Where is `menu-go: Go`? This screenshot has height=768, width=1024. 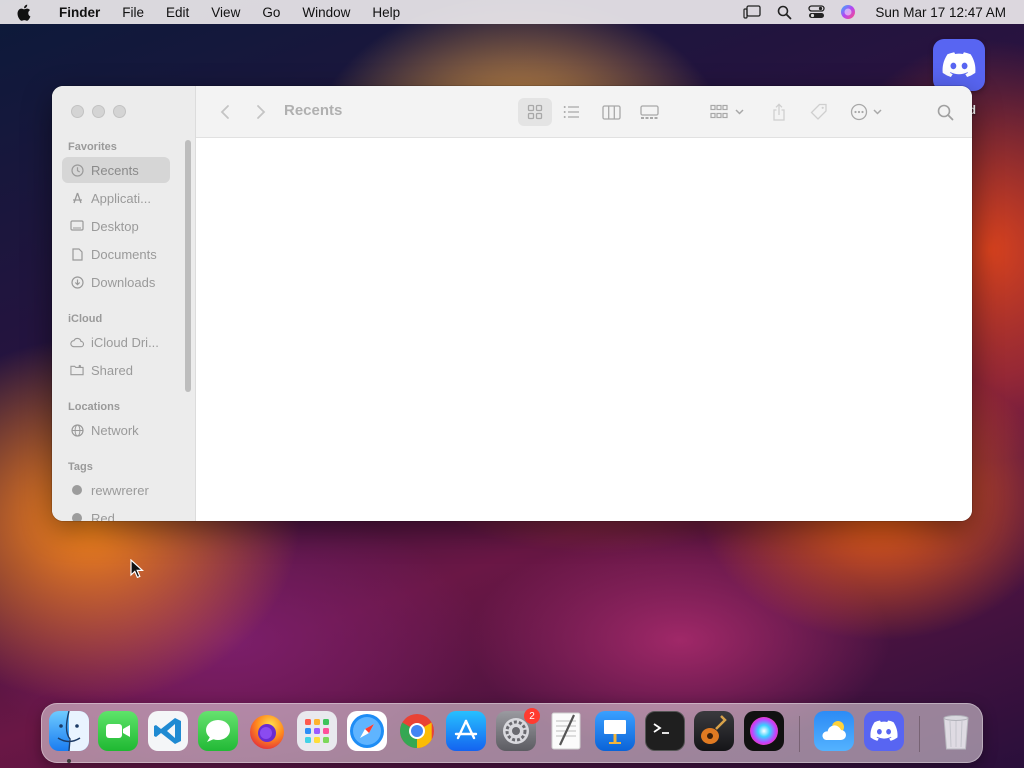 menu-go: Go is located at coordinates (271, 12).